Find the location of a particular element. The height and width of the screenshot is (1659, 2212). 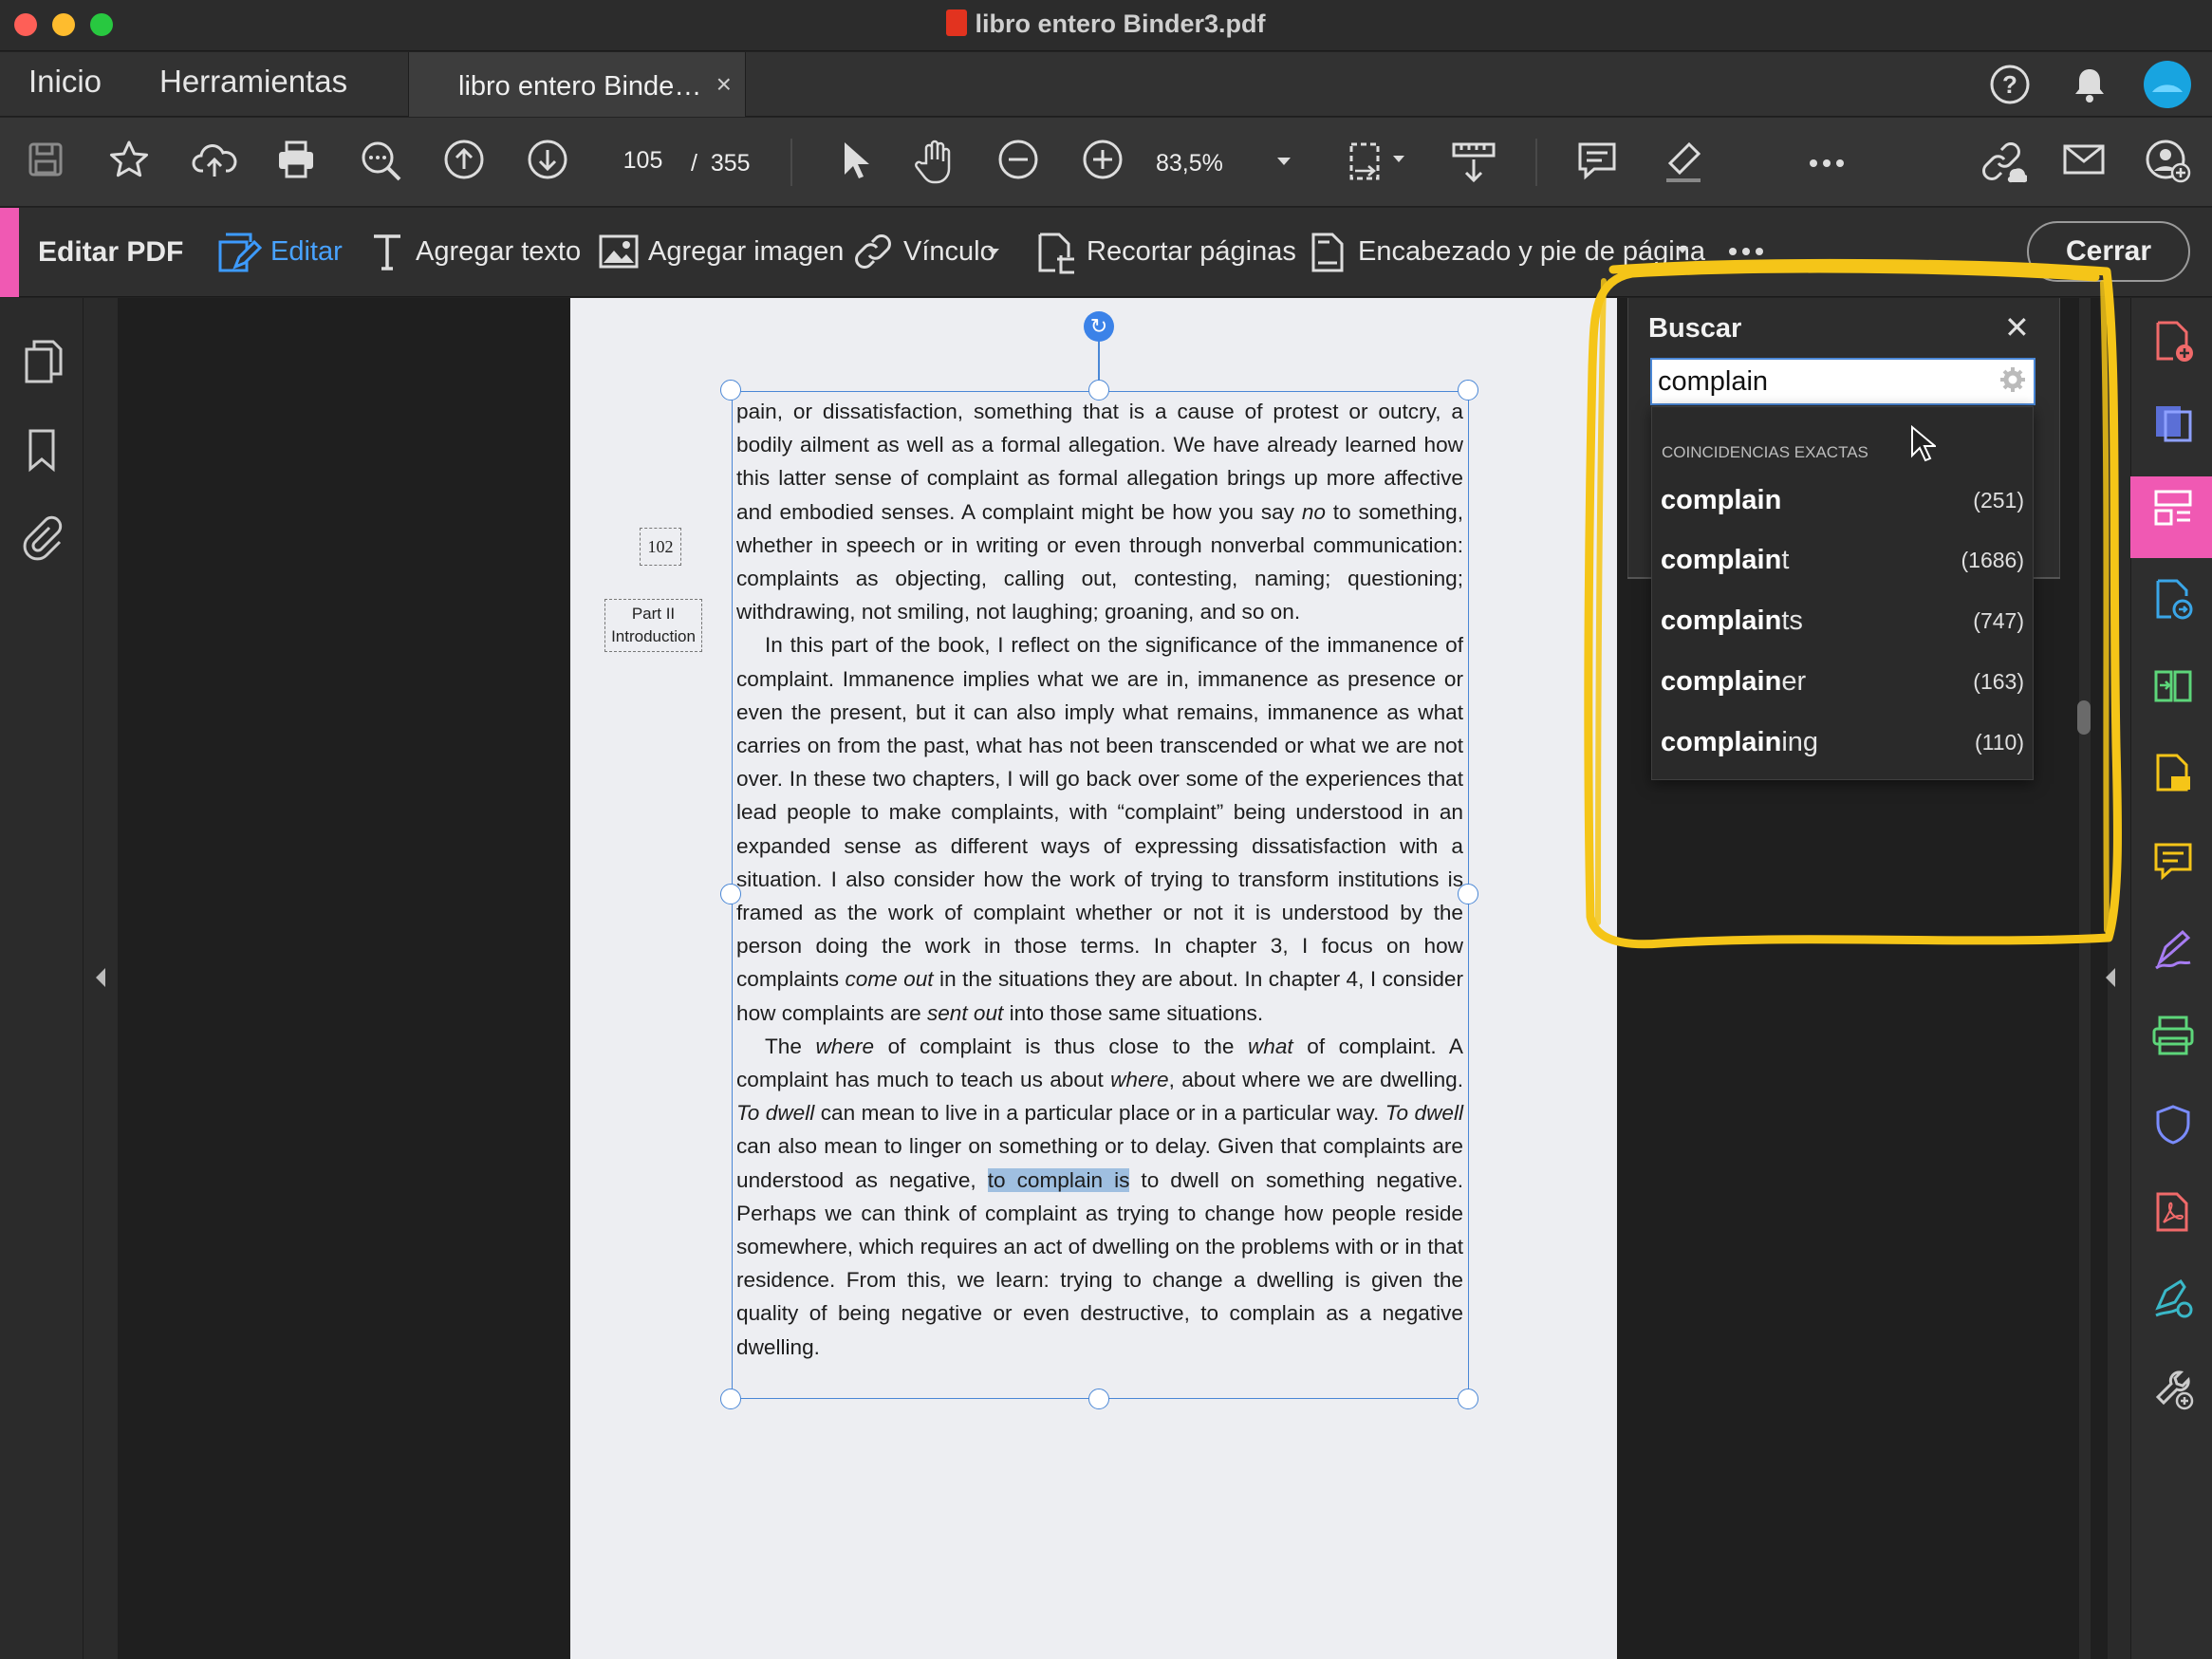

fit-page-icon is located at coordinates (1378, 161).